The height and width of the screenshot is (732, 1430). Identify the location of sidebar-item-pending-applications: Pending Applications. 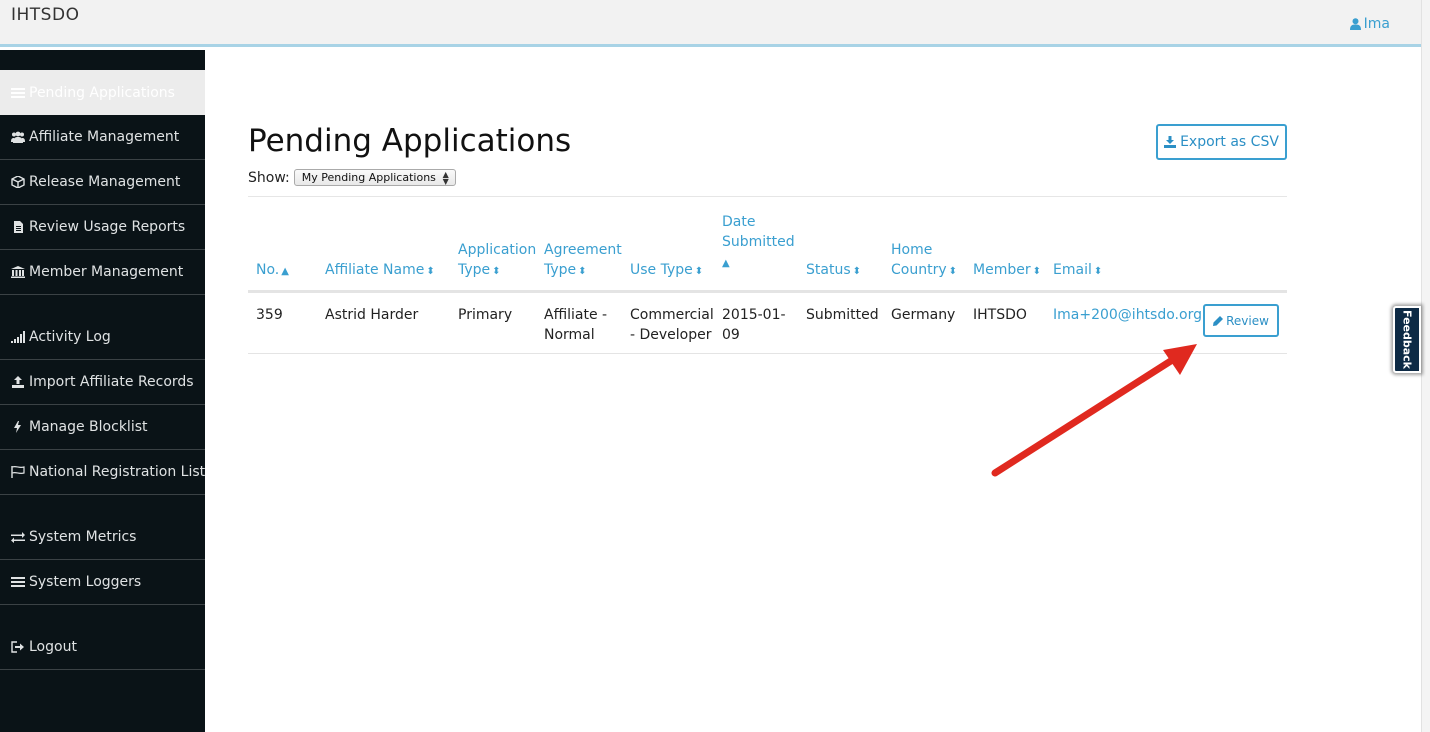
(102, 92).